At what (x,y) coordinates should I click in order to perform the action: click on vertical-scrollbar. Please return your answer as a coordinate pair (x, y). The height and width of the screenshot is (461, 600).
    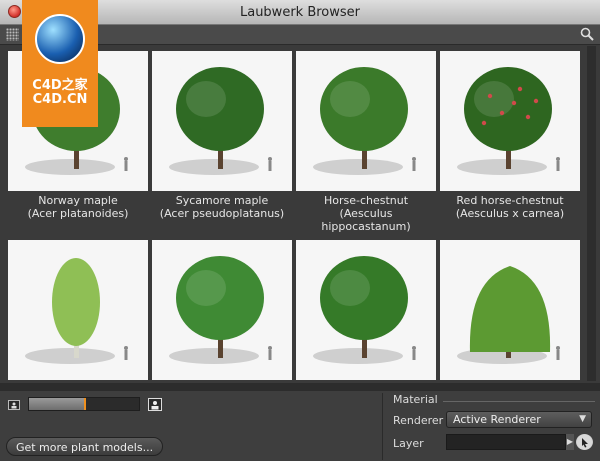
    Looking at the image, I should click on (591, 213).